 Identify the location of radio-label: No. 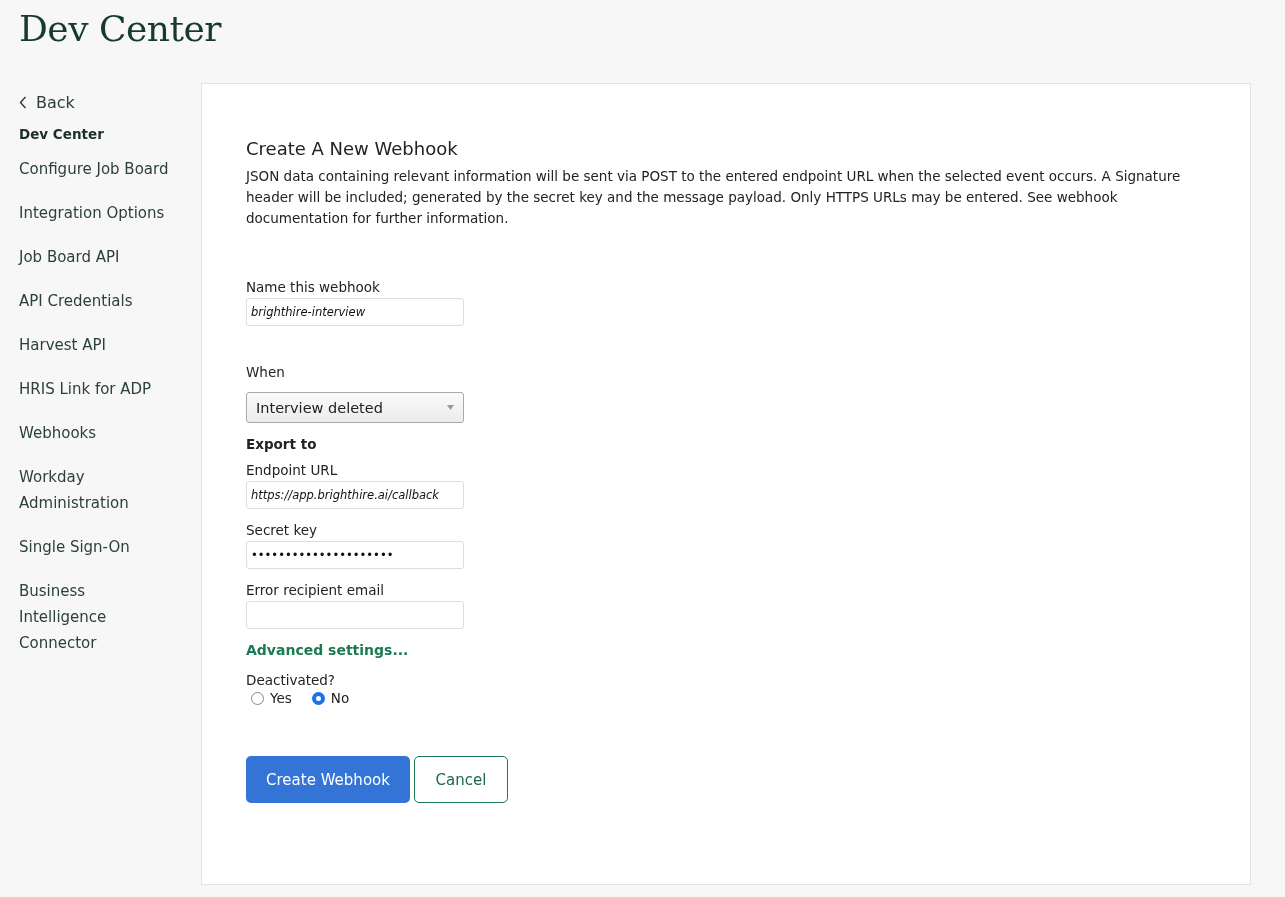
(340, 698).